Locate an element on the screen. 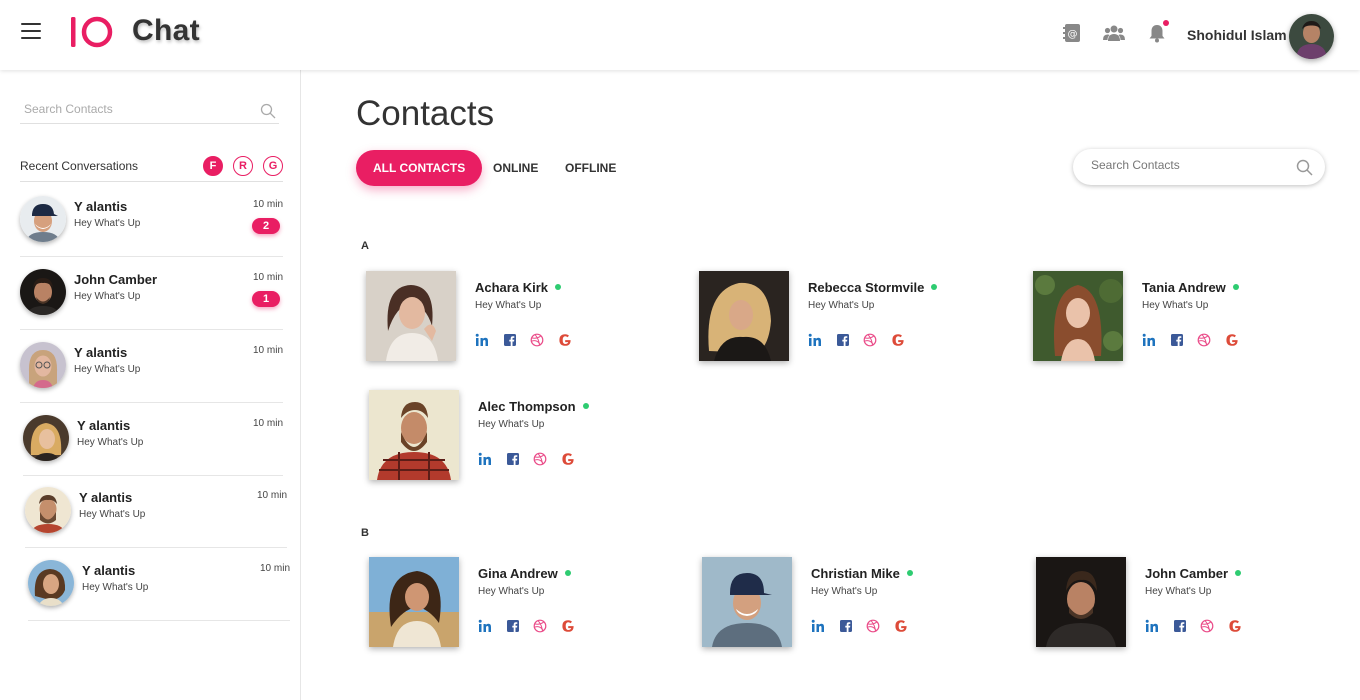 The height and width of the screenshot is (700, 1360). contact-name: Tania Andrew is located at coordinates (1190, 287).